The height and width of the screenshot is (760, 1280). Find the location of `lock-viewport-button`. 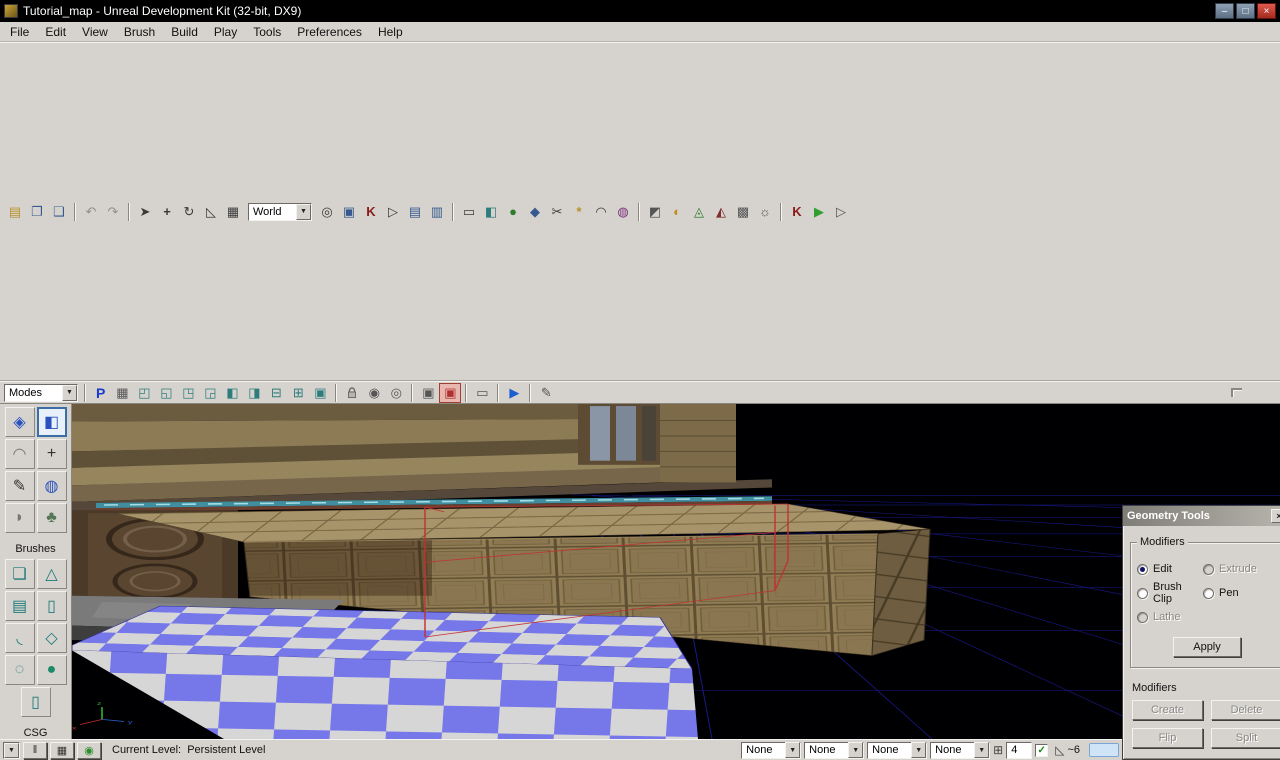

lock-viewport-button is located at coordinates (352, 393).